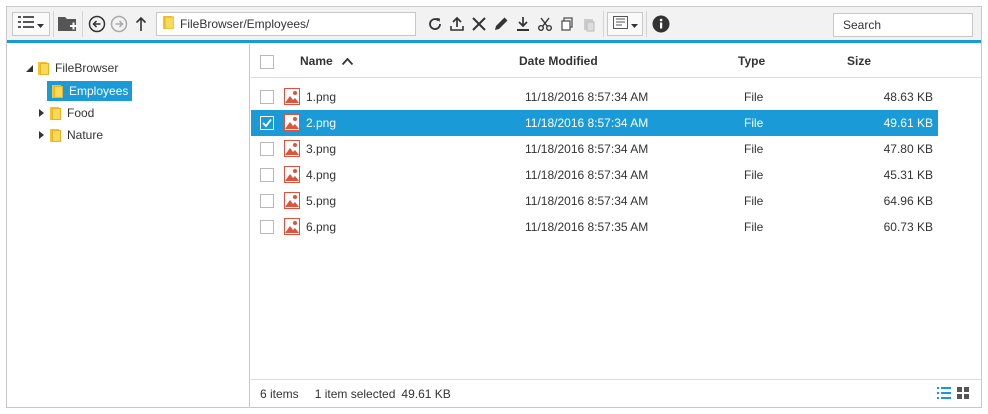 This screenshot has width=988, height=414. I want to click on column-header-name: Name, so click(327, 61).